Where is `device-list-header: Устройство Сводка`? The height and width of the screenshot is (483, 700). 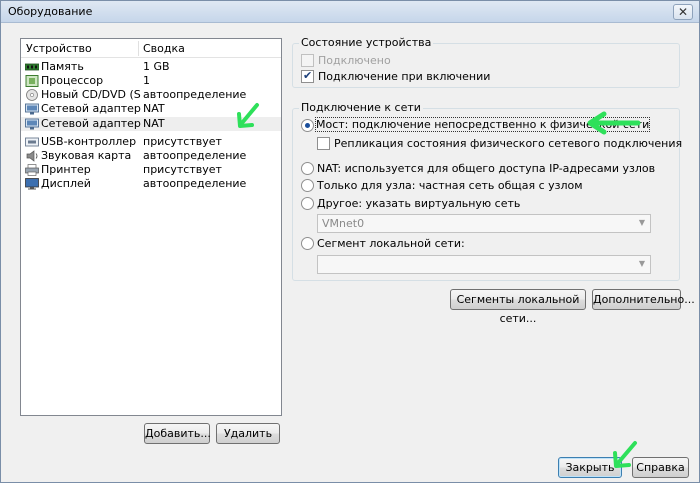
device-list-header: Устройство Сводка is located at coordinates (151, 48).